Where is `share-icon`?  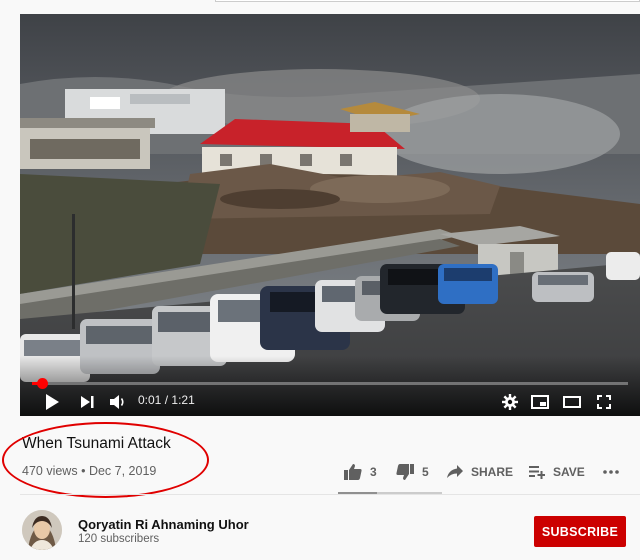 share-icon is located at coordinates (455, 471).